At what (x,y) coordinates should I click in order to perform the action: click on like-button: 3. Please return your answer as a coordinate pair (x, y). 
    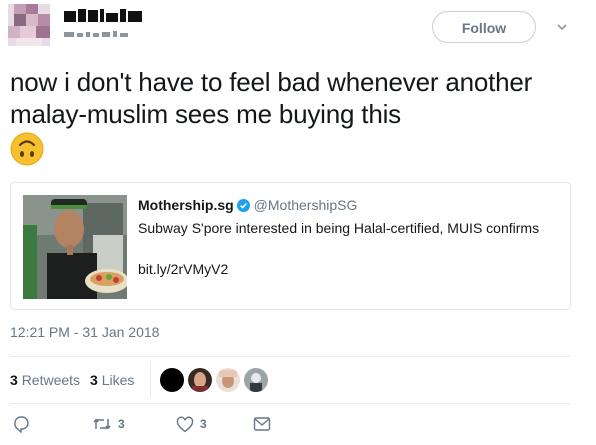
    Looking at the image, I should click on (191, 424).